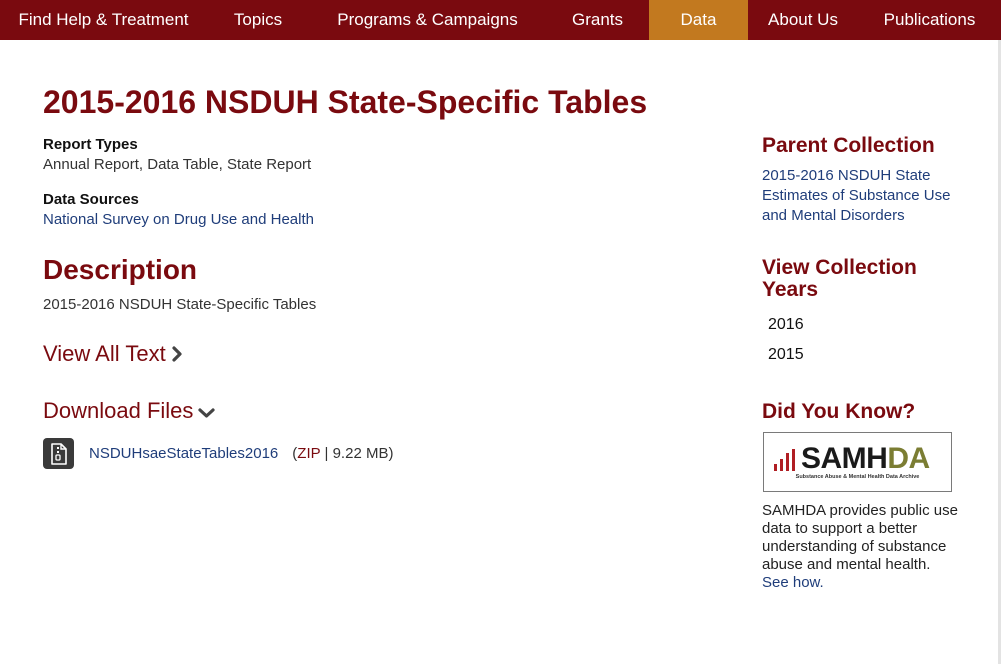 The height and width of the screenshot is (664, 1001). What do you see at coordinates (929, 20) in the screenshot?
I see `nav-item-publications: Publications` at bounding box center [929, 20].